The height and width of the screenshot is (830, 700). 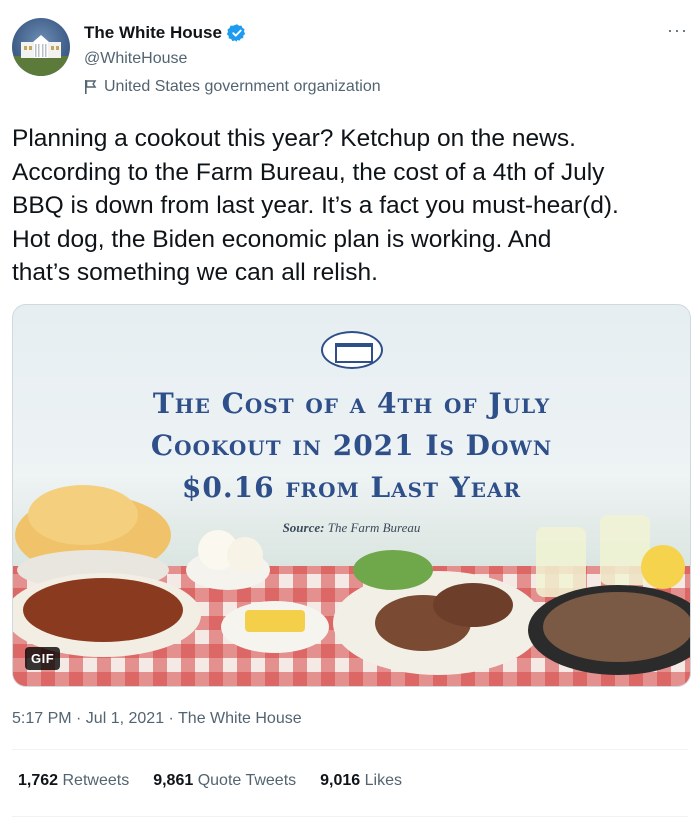 What do you see at coordinates (153, 33) in the screenshot?
I see `display-name: The White House` at bounding box center [153, 33].